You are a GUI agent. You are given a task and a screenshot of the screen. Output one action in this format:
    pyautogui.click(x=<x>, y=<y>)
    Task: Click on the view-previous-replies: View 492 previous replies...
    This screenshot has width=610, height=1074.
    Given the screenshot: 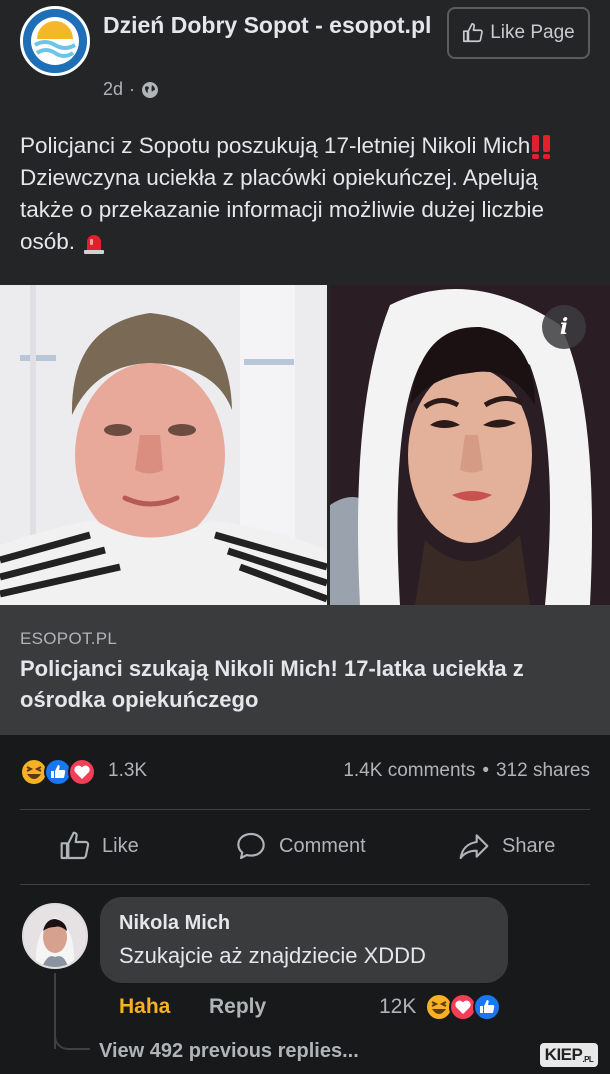 What is the action you would take?
    pyautogui.click(x=229, y=1051)
    